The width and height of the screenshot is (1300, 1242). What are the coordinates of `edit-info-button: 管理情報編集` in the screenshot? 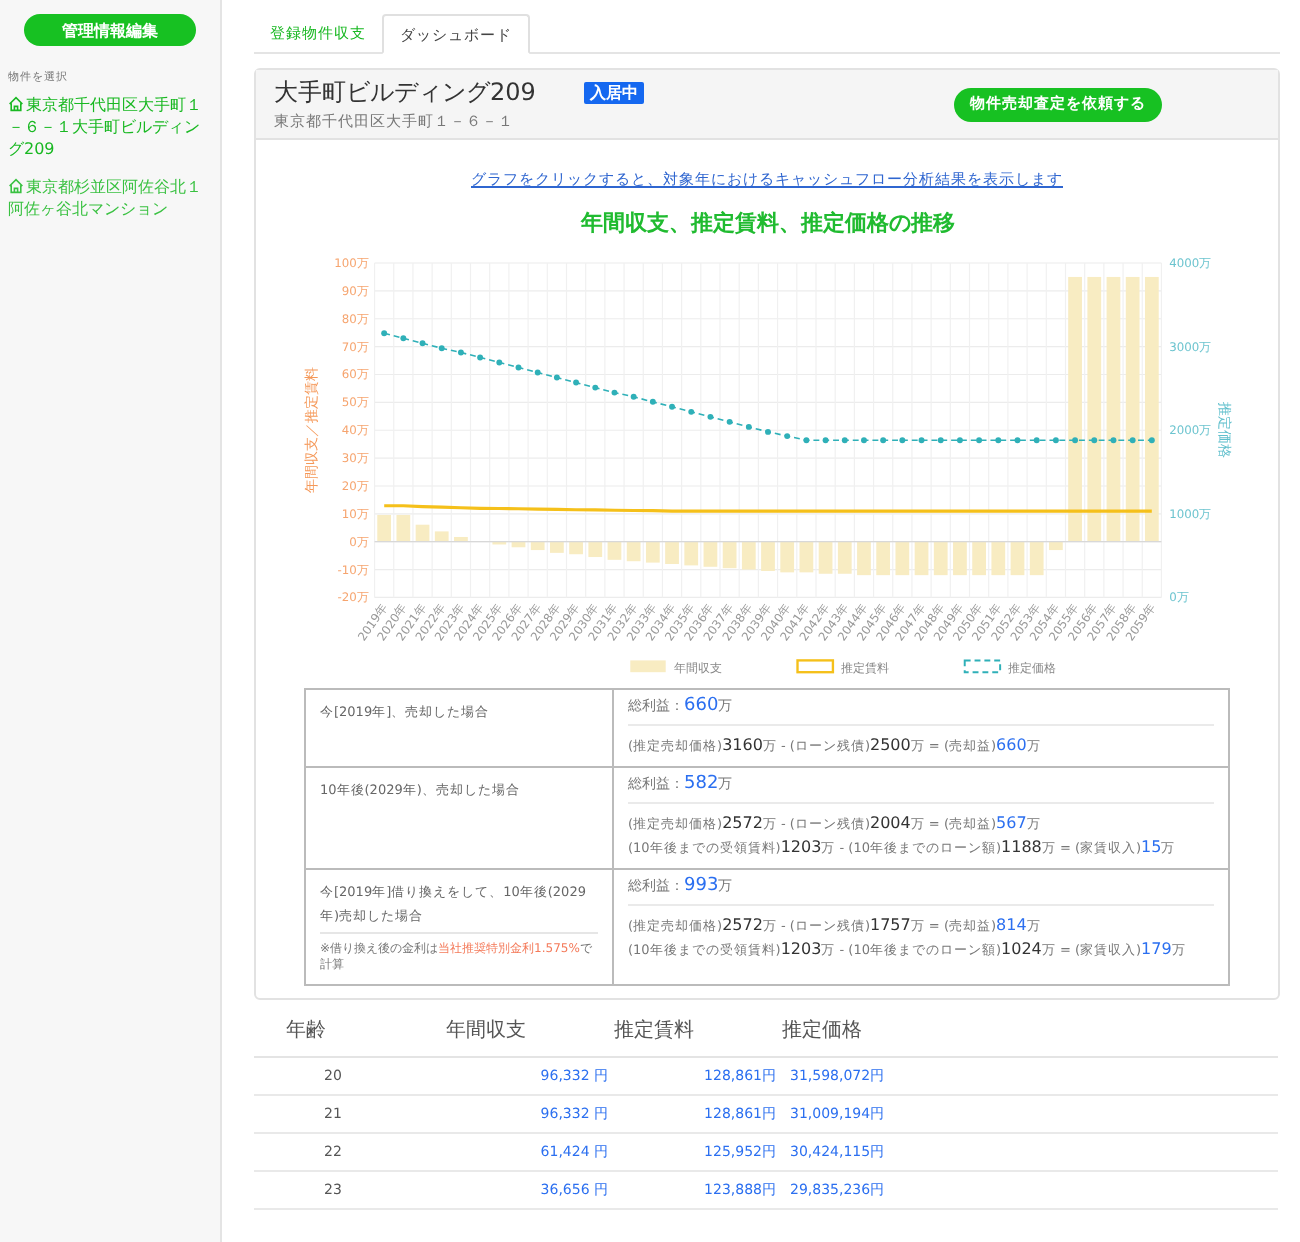 It's located at (110, 30).